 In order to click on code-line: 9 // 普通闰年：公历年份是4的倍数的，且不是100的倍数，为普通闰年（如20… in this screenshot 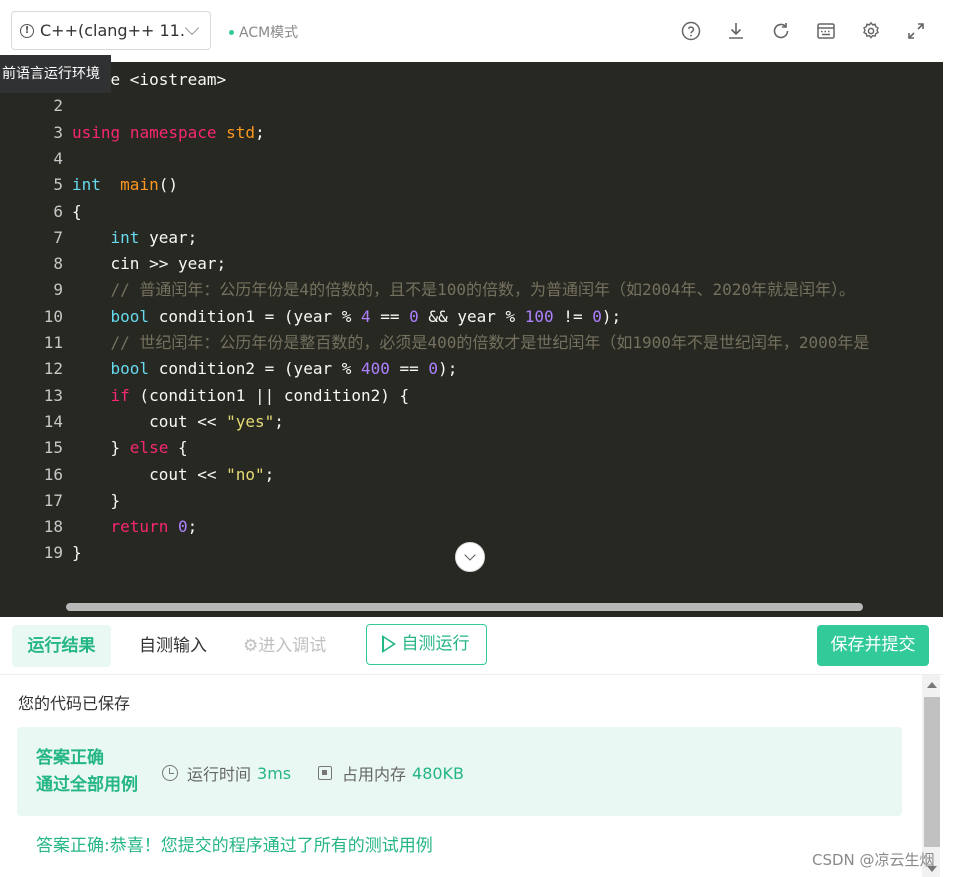, I will do `click(471, 290)`.